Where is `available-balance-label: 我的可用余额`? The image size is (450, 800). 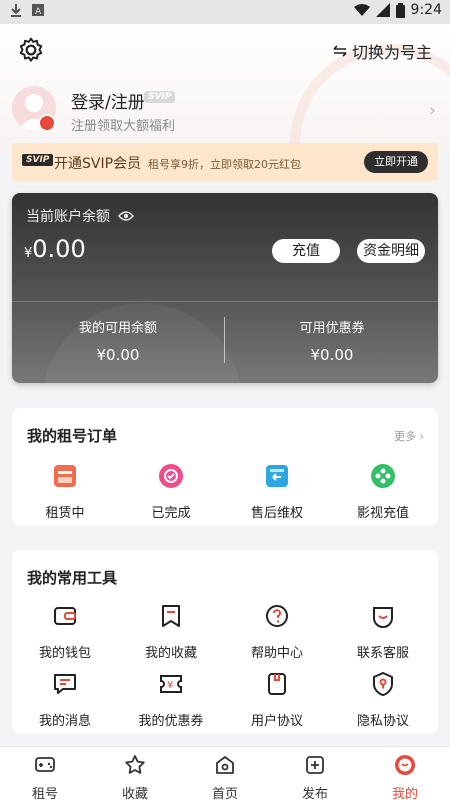
available-balance-label: 我的可用余额 is located at coordinates (117, 328).